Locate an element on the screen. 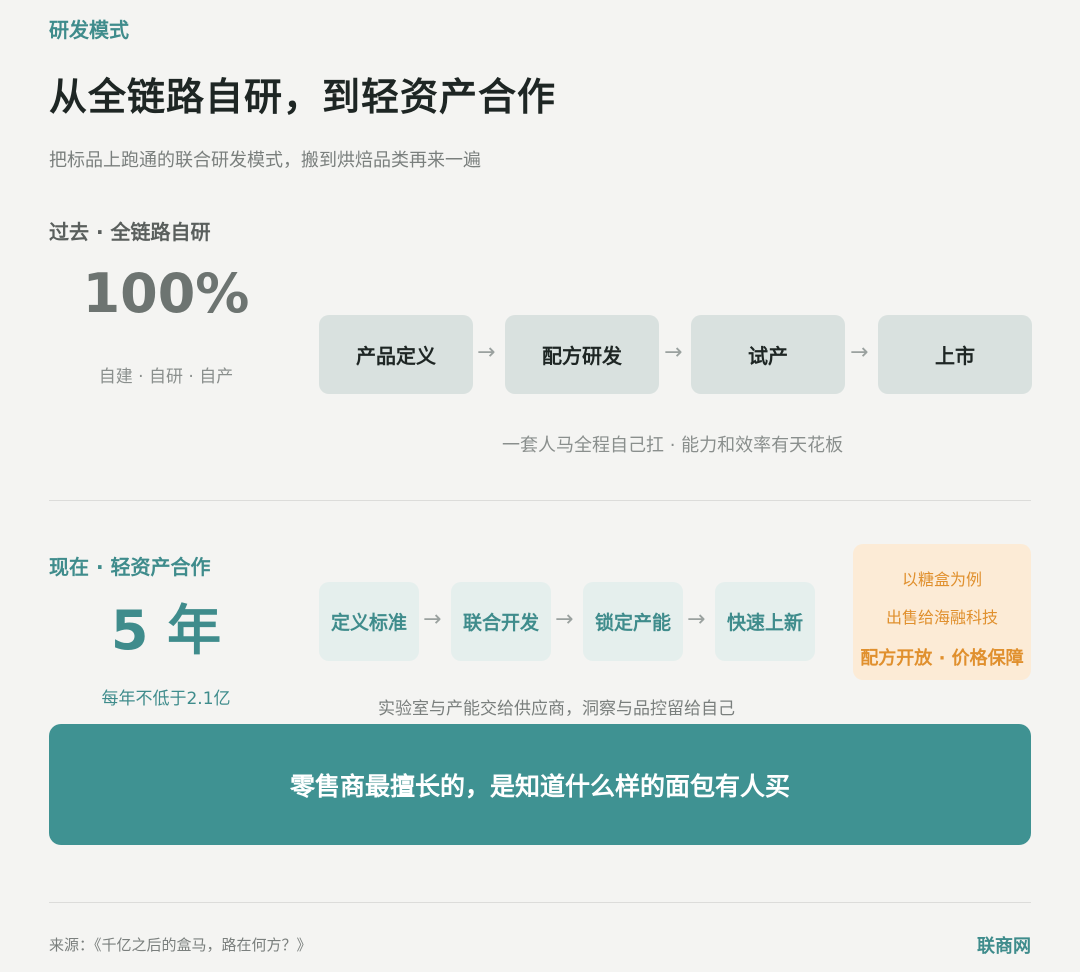 The height and width of the screenshot is (972, 1080). past-sub-text: 自建 · 自研 · 自产 is located at coordinates (166, 377).